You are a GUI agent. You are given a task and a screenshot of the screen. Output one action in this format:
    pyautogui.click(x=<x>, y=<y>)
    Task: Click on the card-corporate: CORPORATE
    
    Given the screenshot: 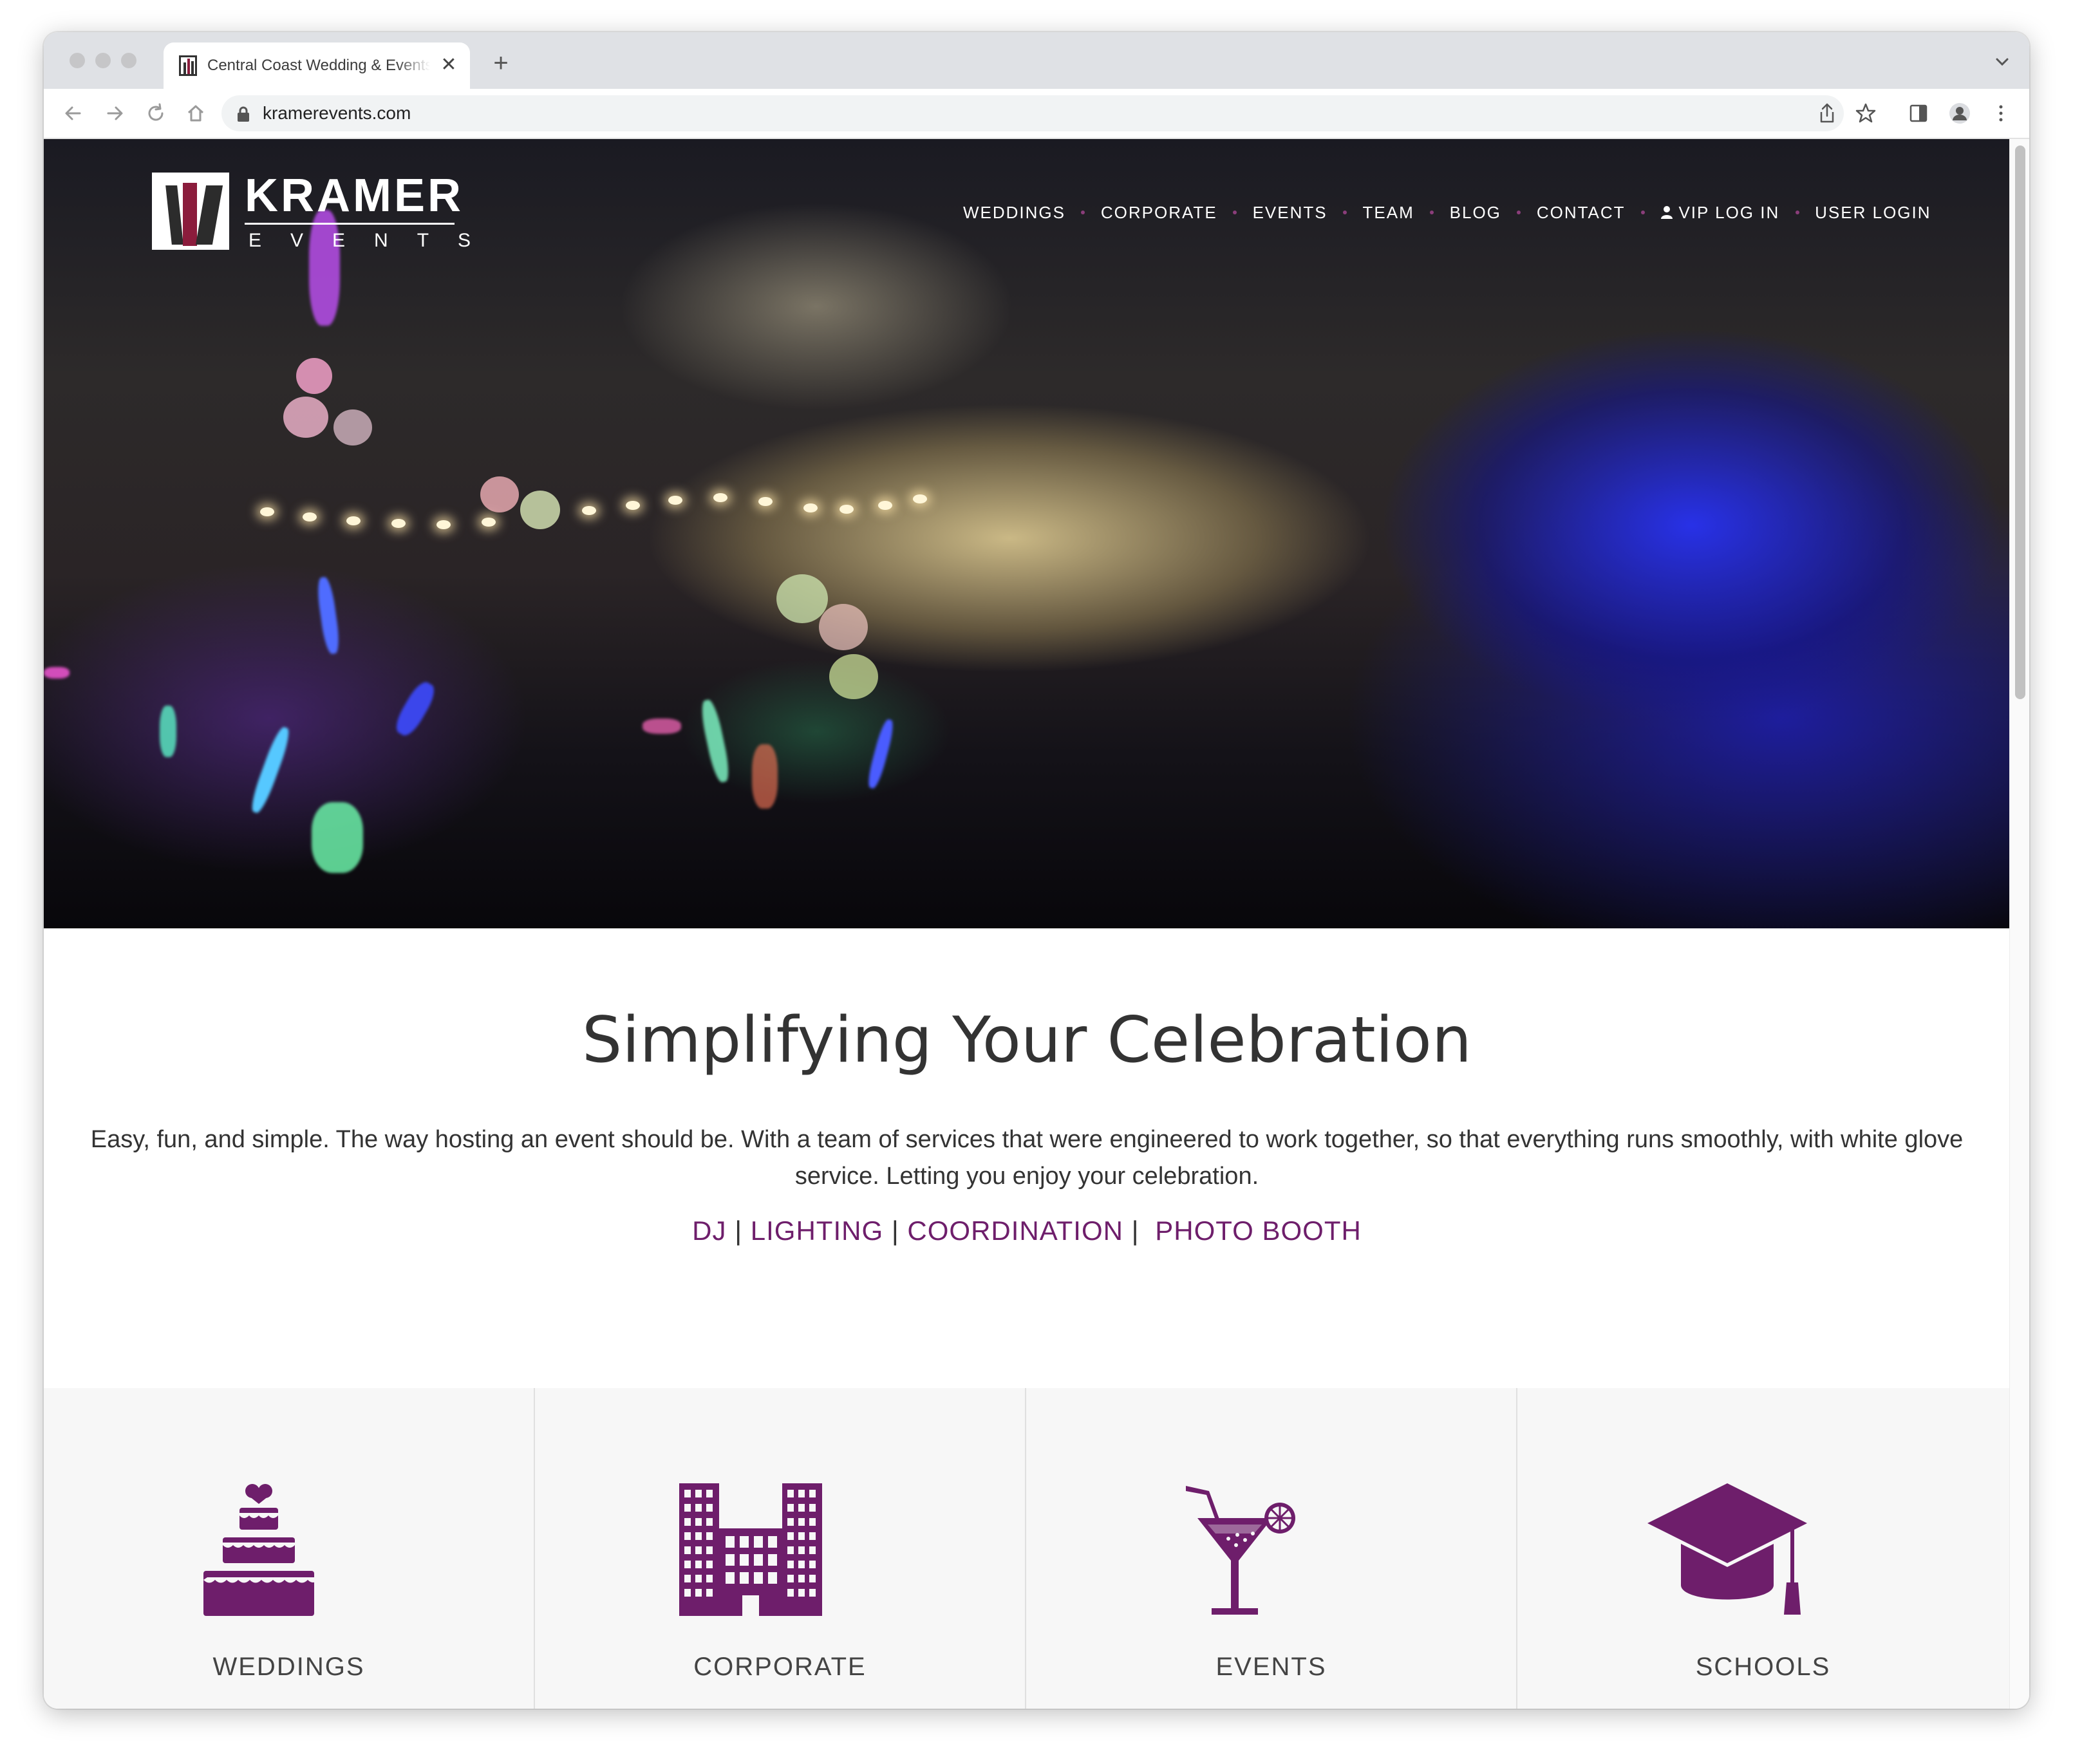 What is the action you would take?
    pyautogui.click(x=780, y=1549)
    